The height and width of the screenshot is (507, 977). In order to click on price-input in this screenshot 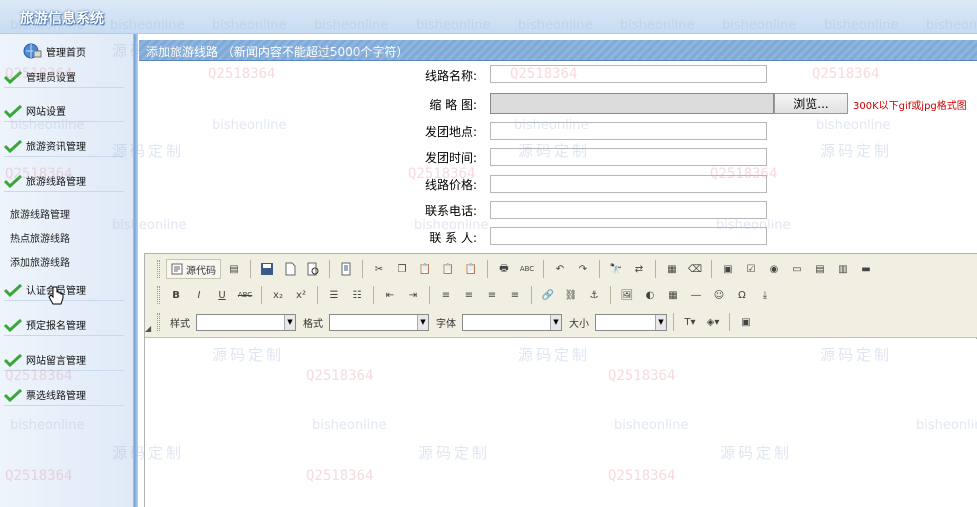, I will do `click(628, 184)`.